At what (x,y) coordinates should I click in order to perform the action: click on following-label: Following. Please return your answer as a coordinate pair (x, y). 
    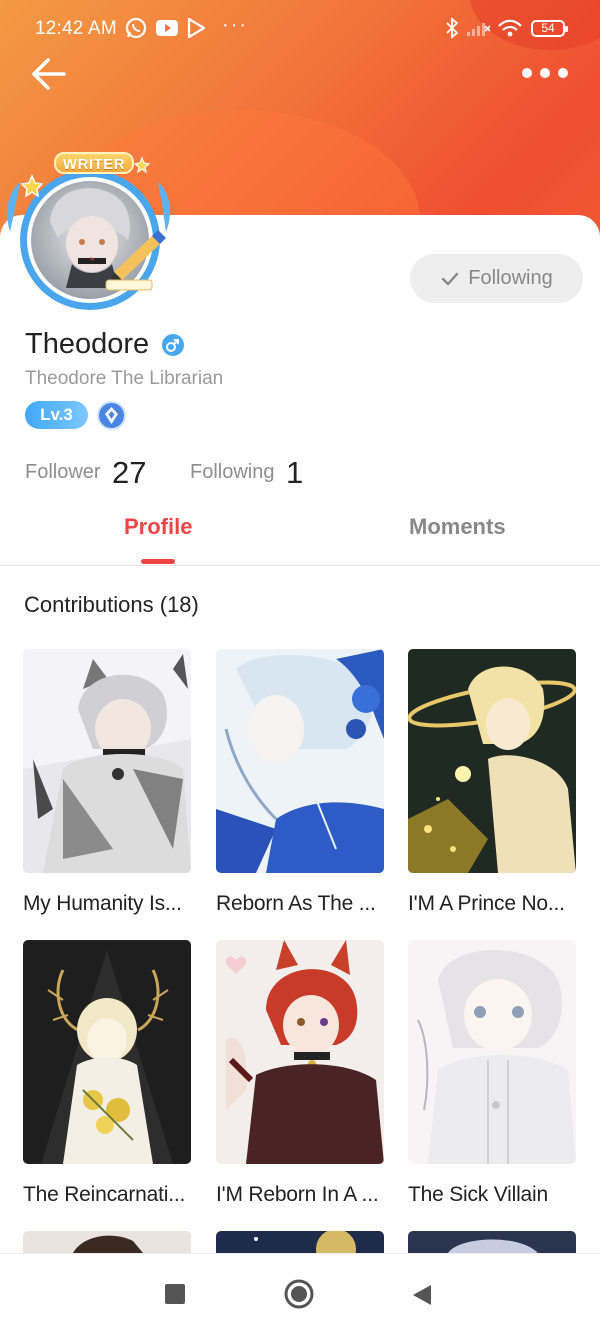
    Looking at the image, I should click on (232, 472).